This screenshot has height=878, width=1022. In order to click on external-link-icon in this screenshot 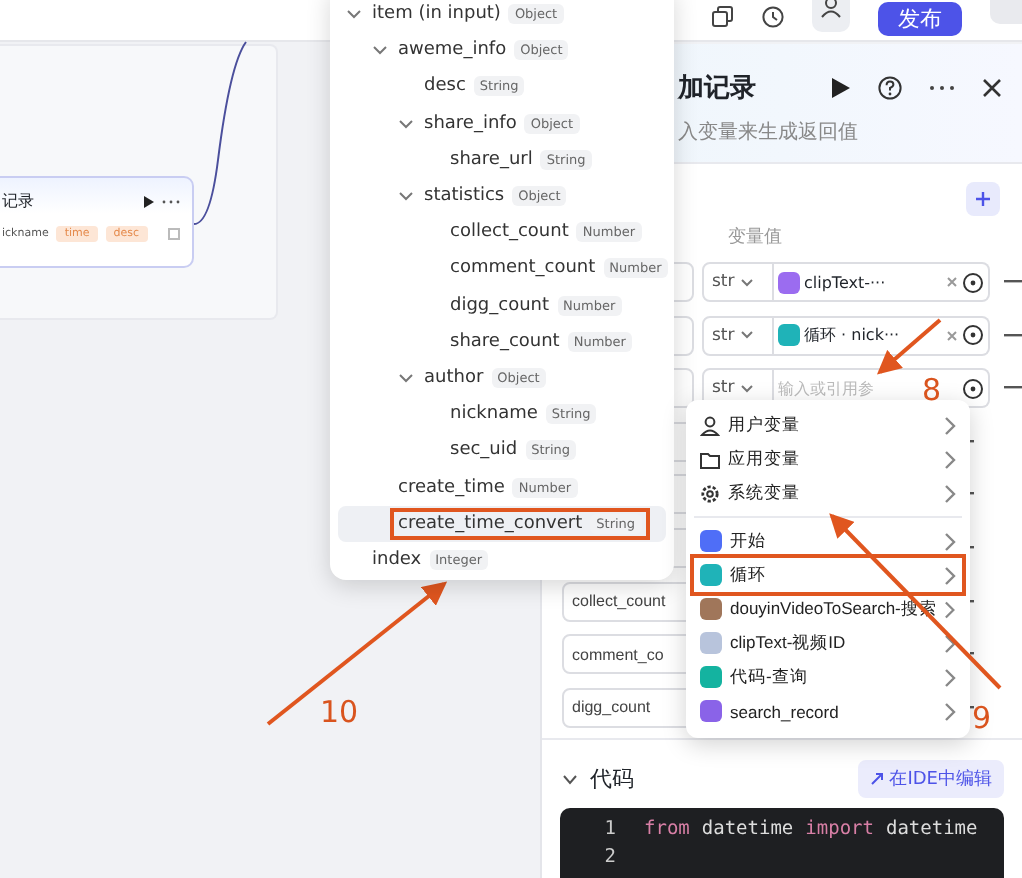, I will do `click(876, 779)`.